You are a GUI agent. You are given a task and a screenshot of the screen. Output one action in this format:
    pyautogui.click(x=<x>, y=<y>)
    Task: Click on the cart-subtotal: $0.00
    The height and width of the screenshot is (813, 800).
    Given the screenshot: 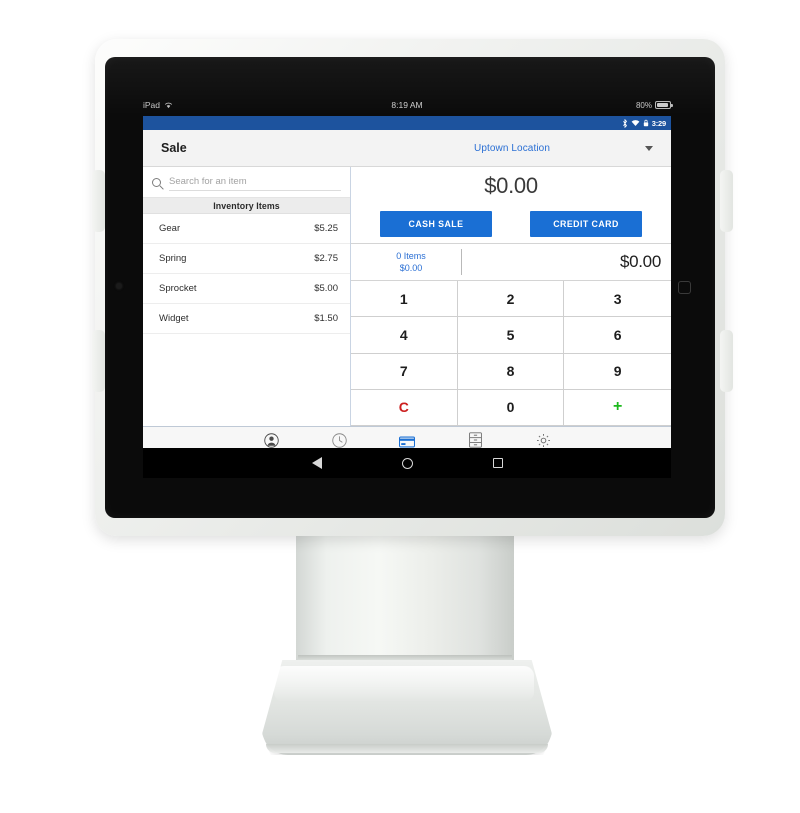 What is the action you would take?
    pyautogui.click(x=411, y=268)
    